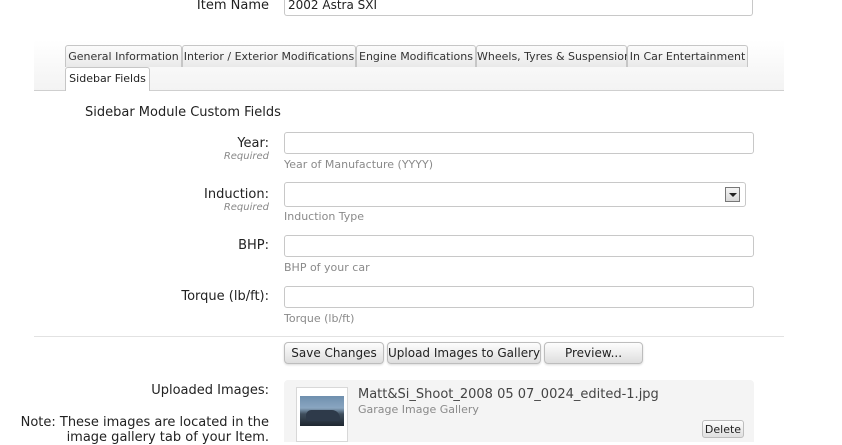  What do you see at coordinates (418, 409) in the screenshot?
I see `image-gallery-name: Garage Image Gallery` at bounding box center [418, 409].